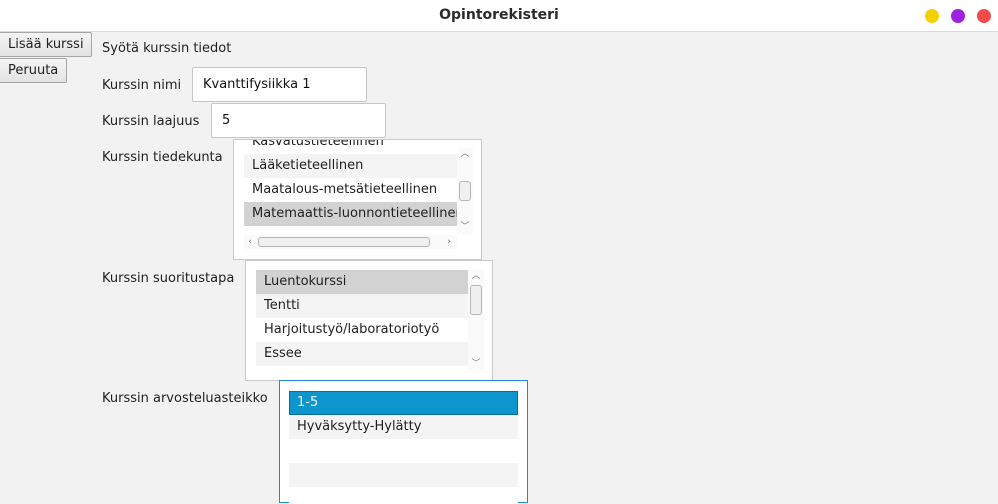 This screenshot has height=504, width=998. Describe the element at coordinates (33, 70) in the screenshot. I see `cancel-button: Peruuta` at that location.